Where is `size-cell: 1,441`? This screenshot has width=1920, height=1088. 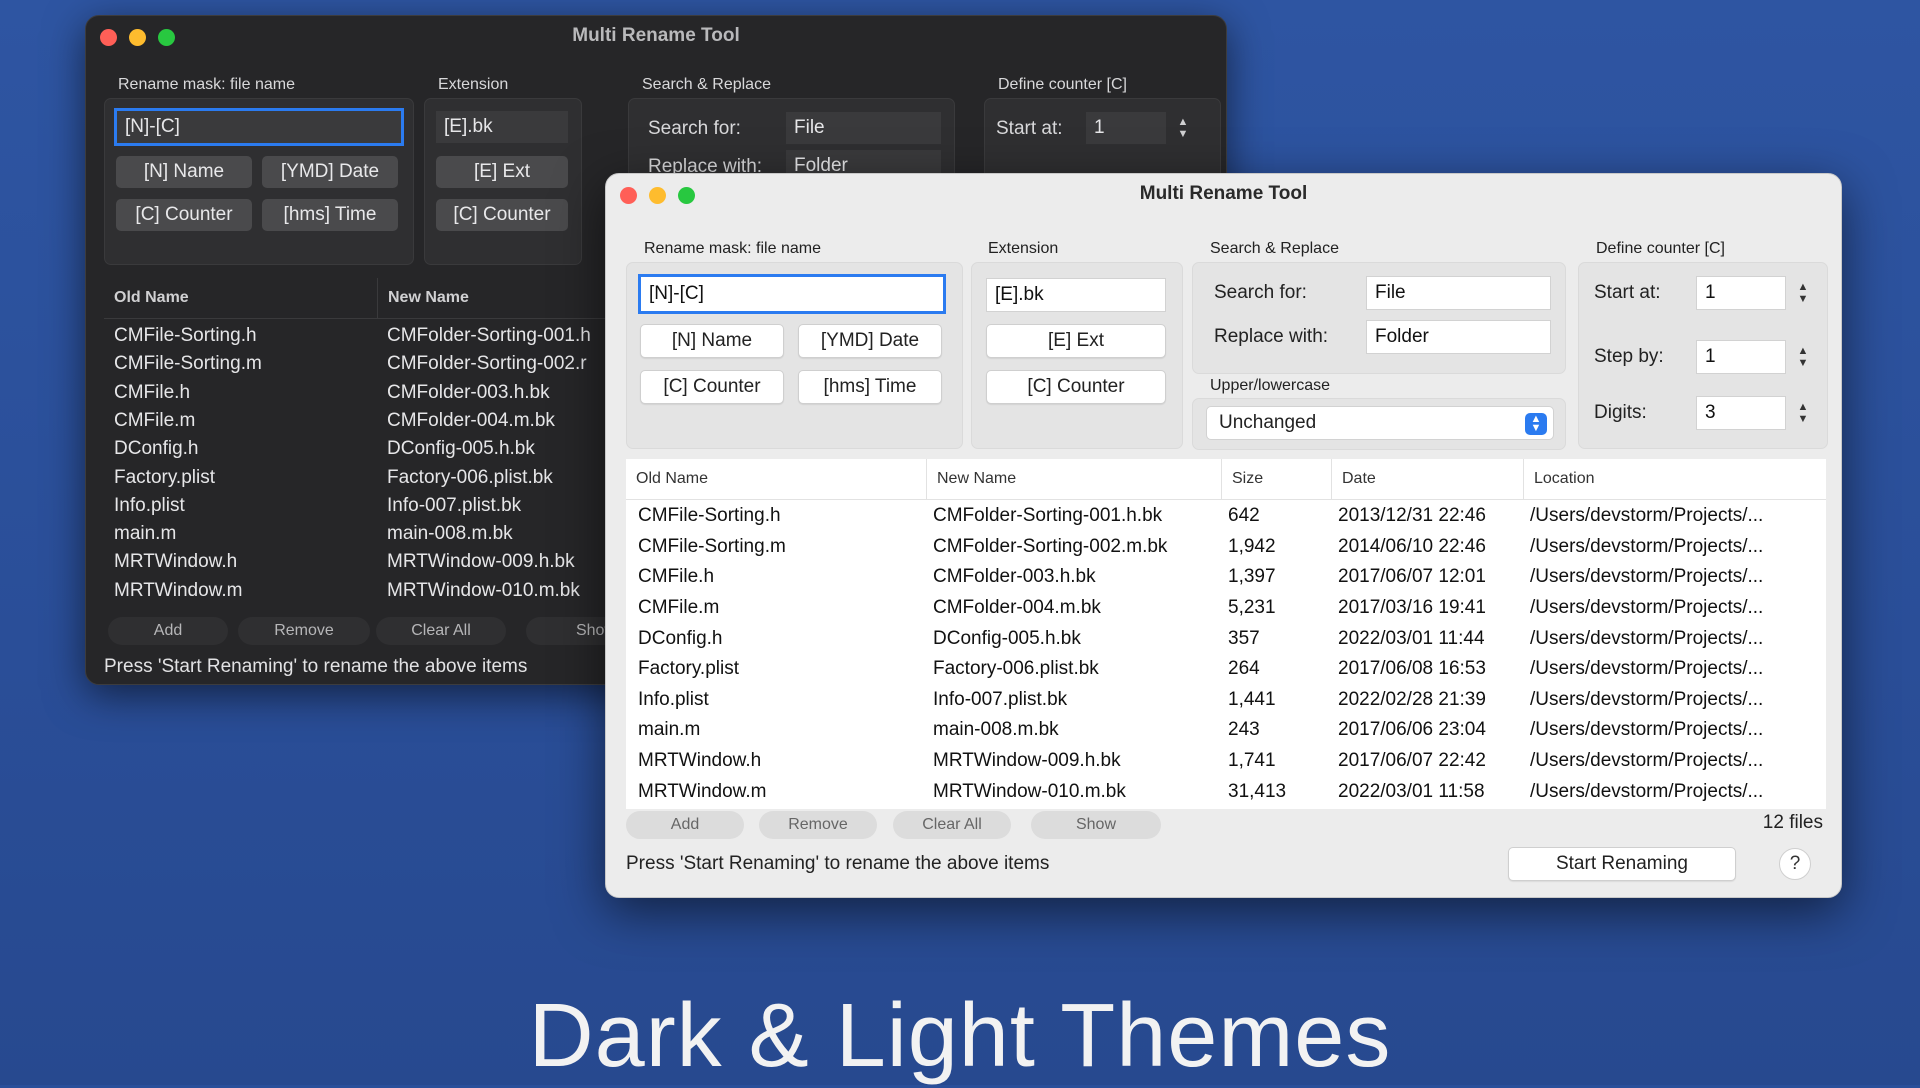 size-cell: 1,441 is located at coordinates (1252, 699).